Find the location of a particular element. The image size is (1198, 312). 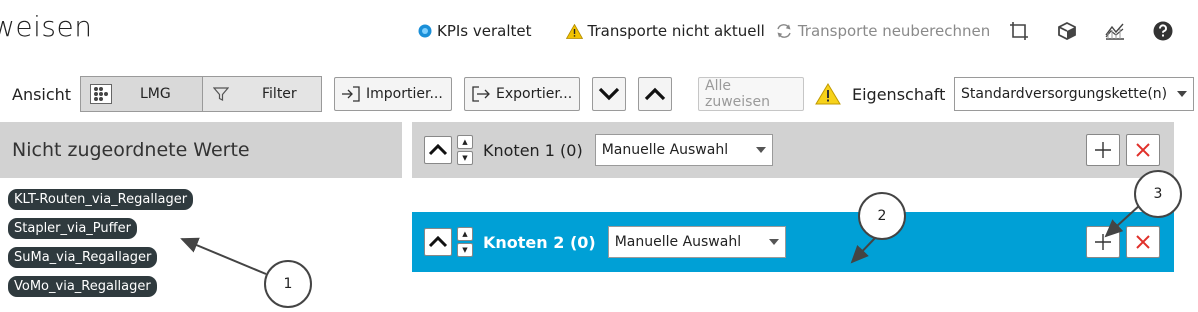

assign-all-button: Alle zuweisen is located at coordinates (751, 94).